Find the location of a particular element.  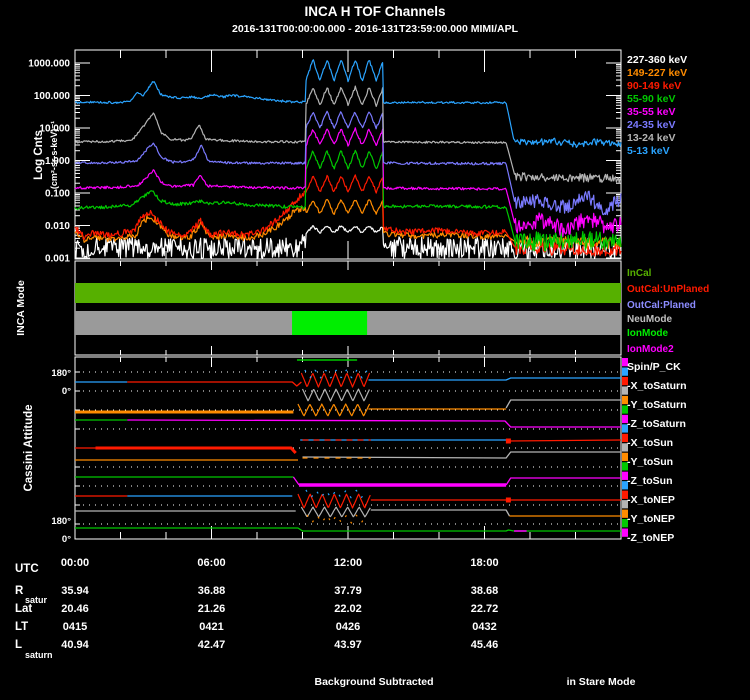

table-row-label-r: R is located at coordinates (19, 591).